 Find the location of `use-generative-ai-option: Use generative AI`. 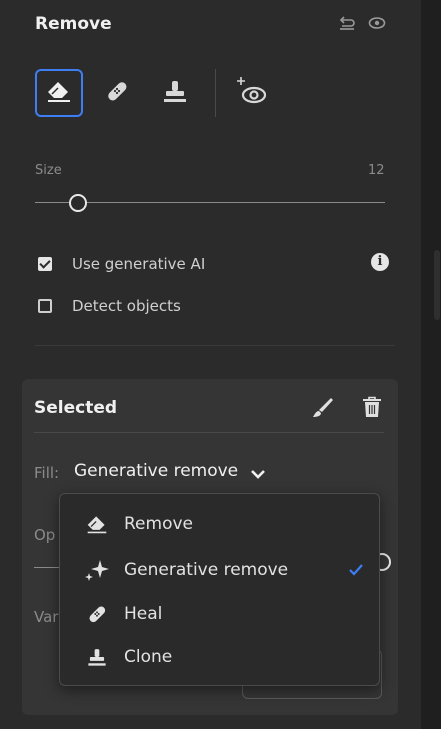

use-generative-ai-option: Use generative AI is located at coordinates (121, 264).